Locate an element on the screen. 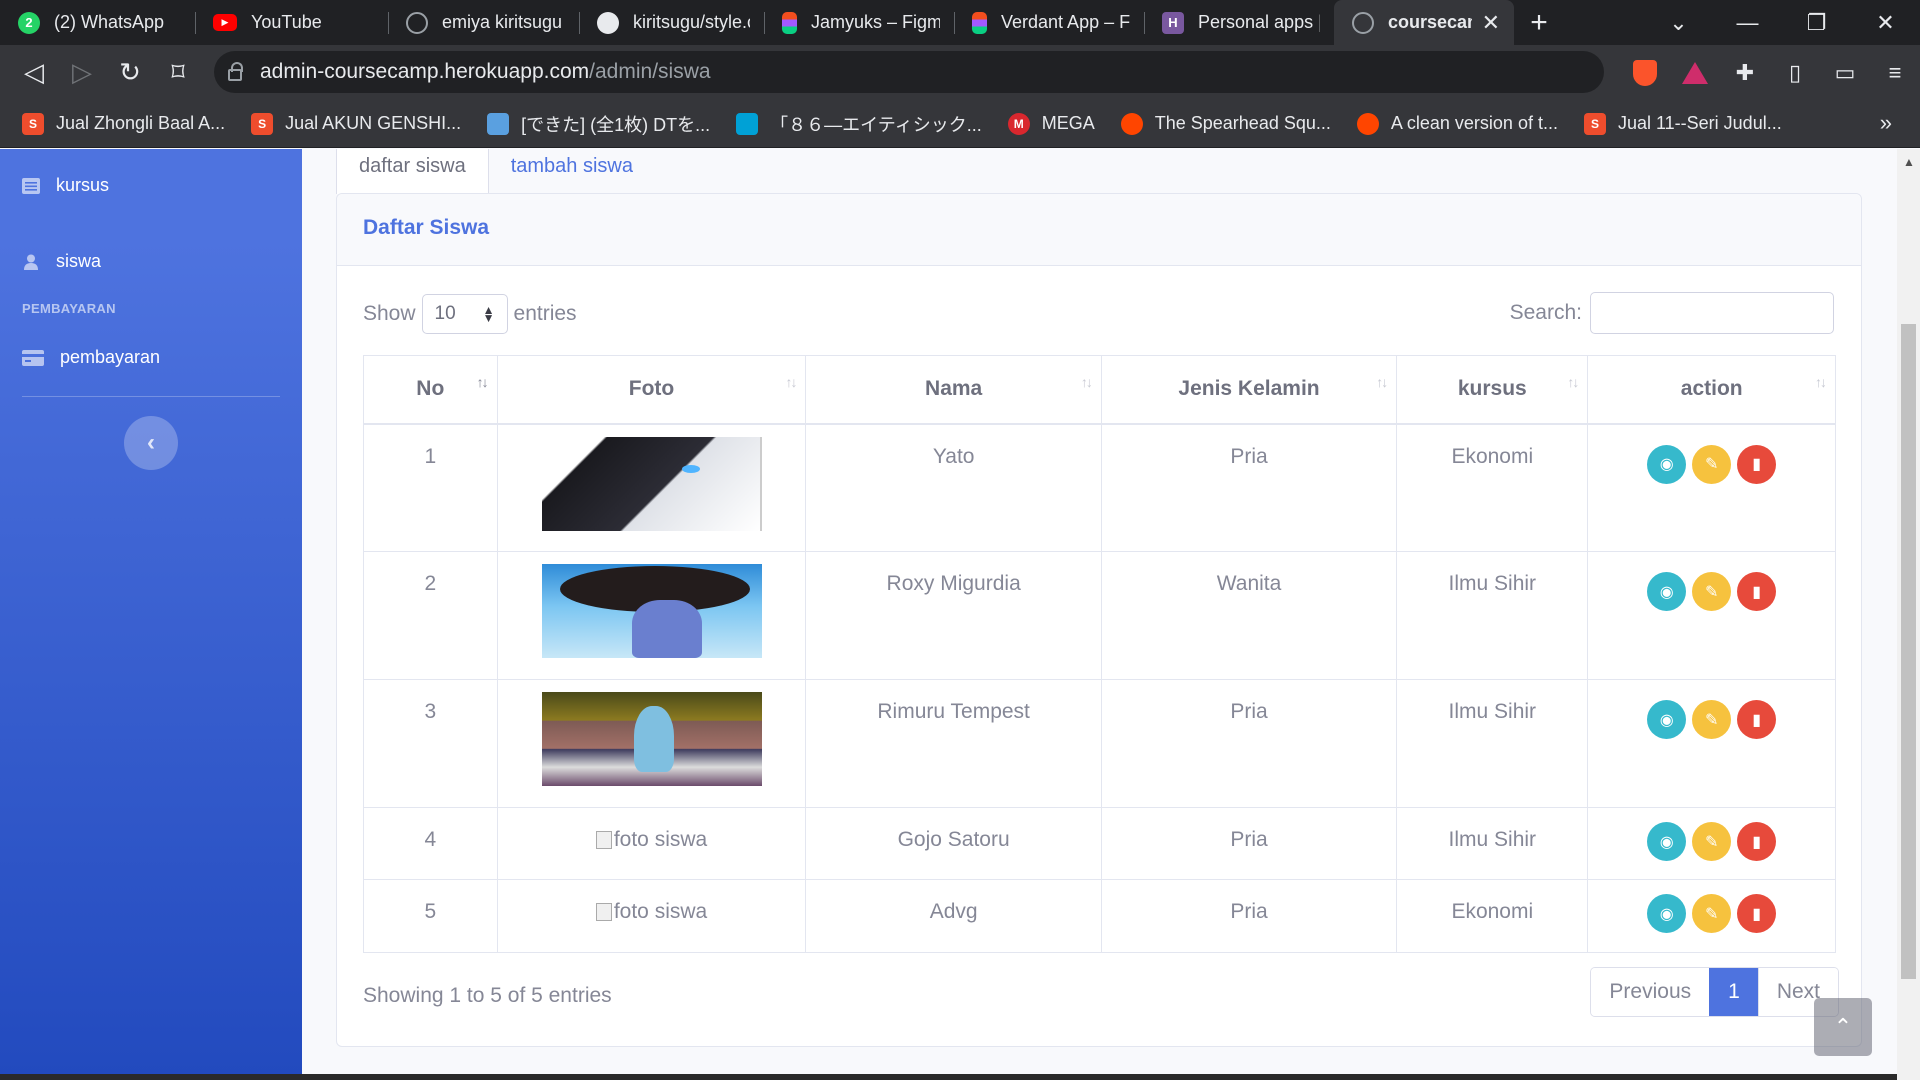  extensions-puzzle-icon: ✚ is located at coordinates (1745, 73).